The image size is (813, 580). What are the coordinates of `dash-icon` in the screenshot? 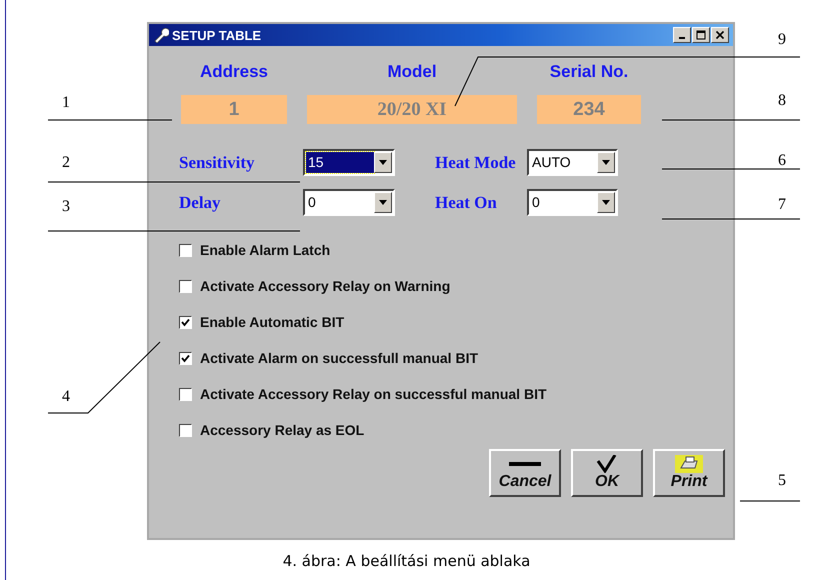 It's located at (525, 464).